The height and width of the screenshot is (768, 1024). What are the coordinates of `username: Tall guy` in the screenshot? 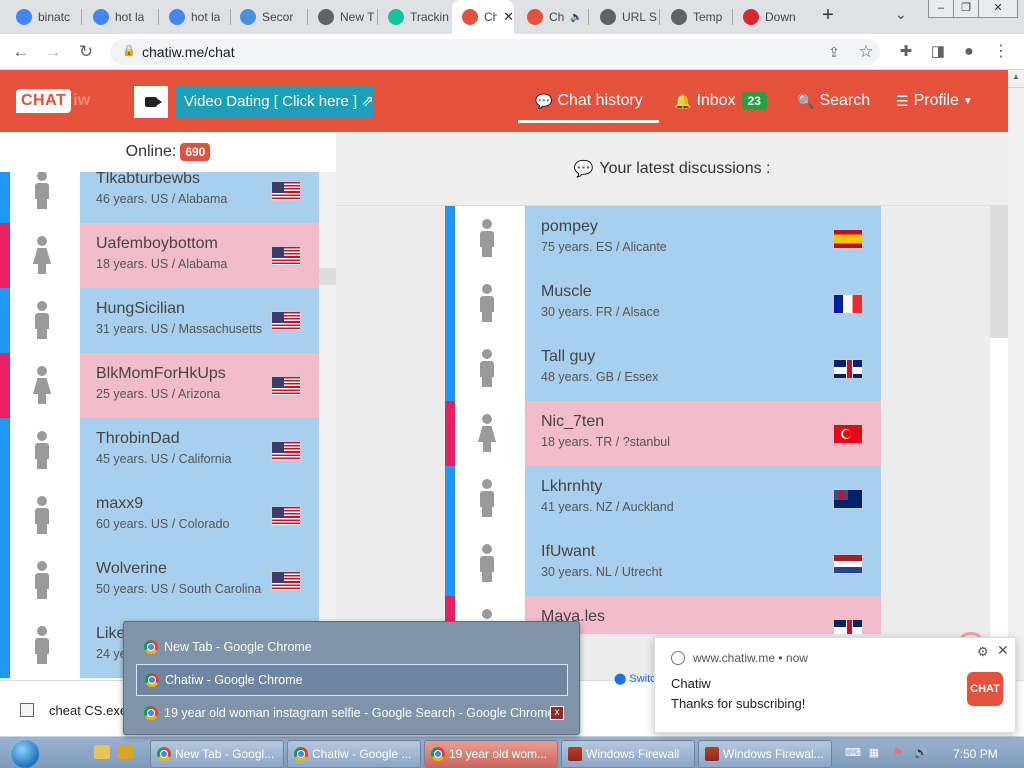 It's located at (568, 356).